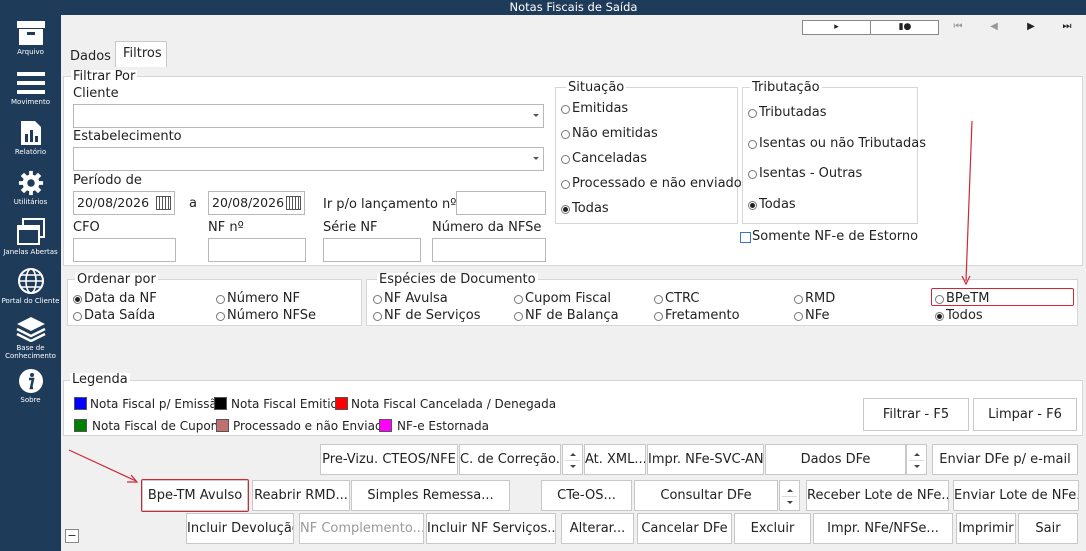 The height and width of the screenshot is (551, 1086). I want to click on arrow-to-bpe-avulso-icon, so click(102, 465).